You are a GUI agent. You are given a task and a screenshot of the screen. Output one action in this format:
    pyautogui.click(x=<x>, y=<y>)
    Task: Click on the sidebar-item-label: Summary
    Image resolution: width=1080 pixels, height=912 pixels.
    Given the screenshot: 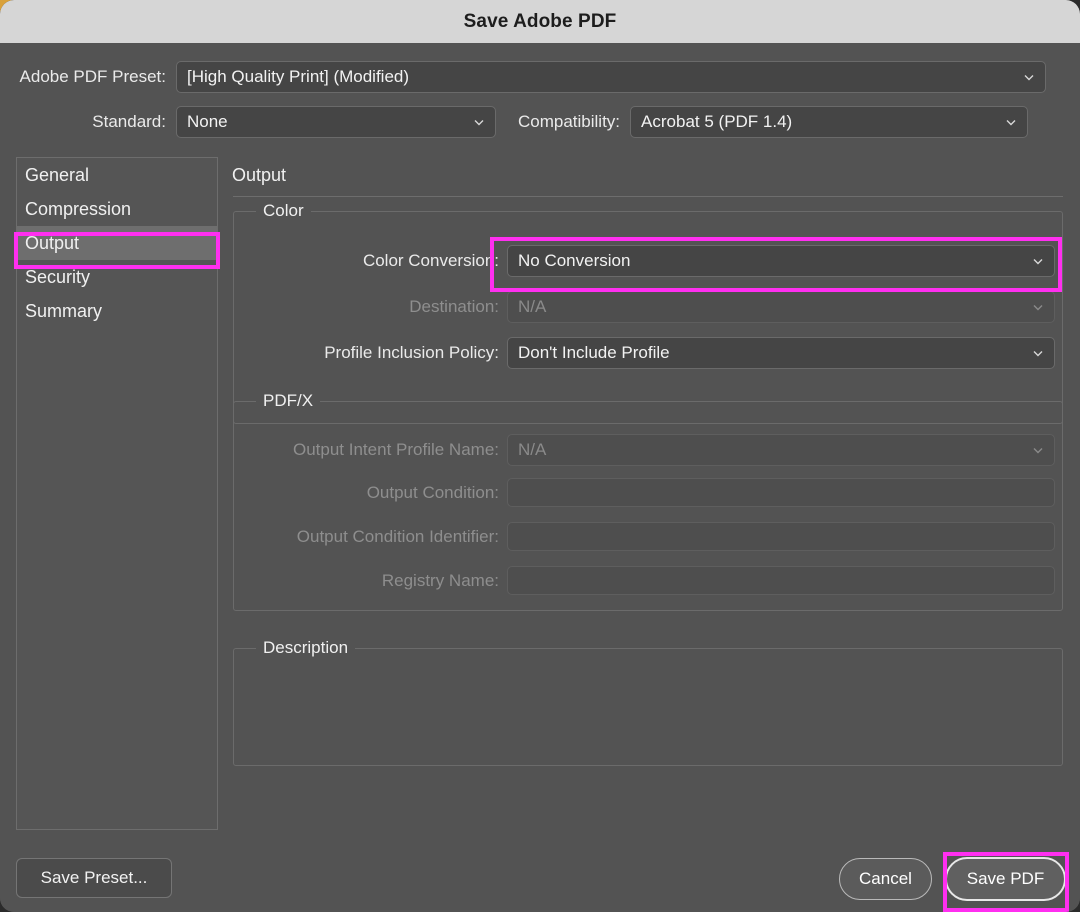 What is the action you would take?
    pyautogui.click(x=64, y=310)
    